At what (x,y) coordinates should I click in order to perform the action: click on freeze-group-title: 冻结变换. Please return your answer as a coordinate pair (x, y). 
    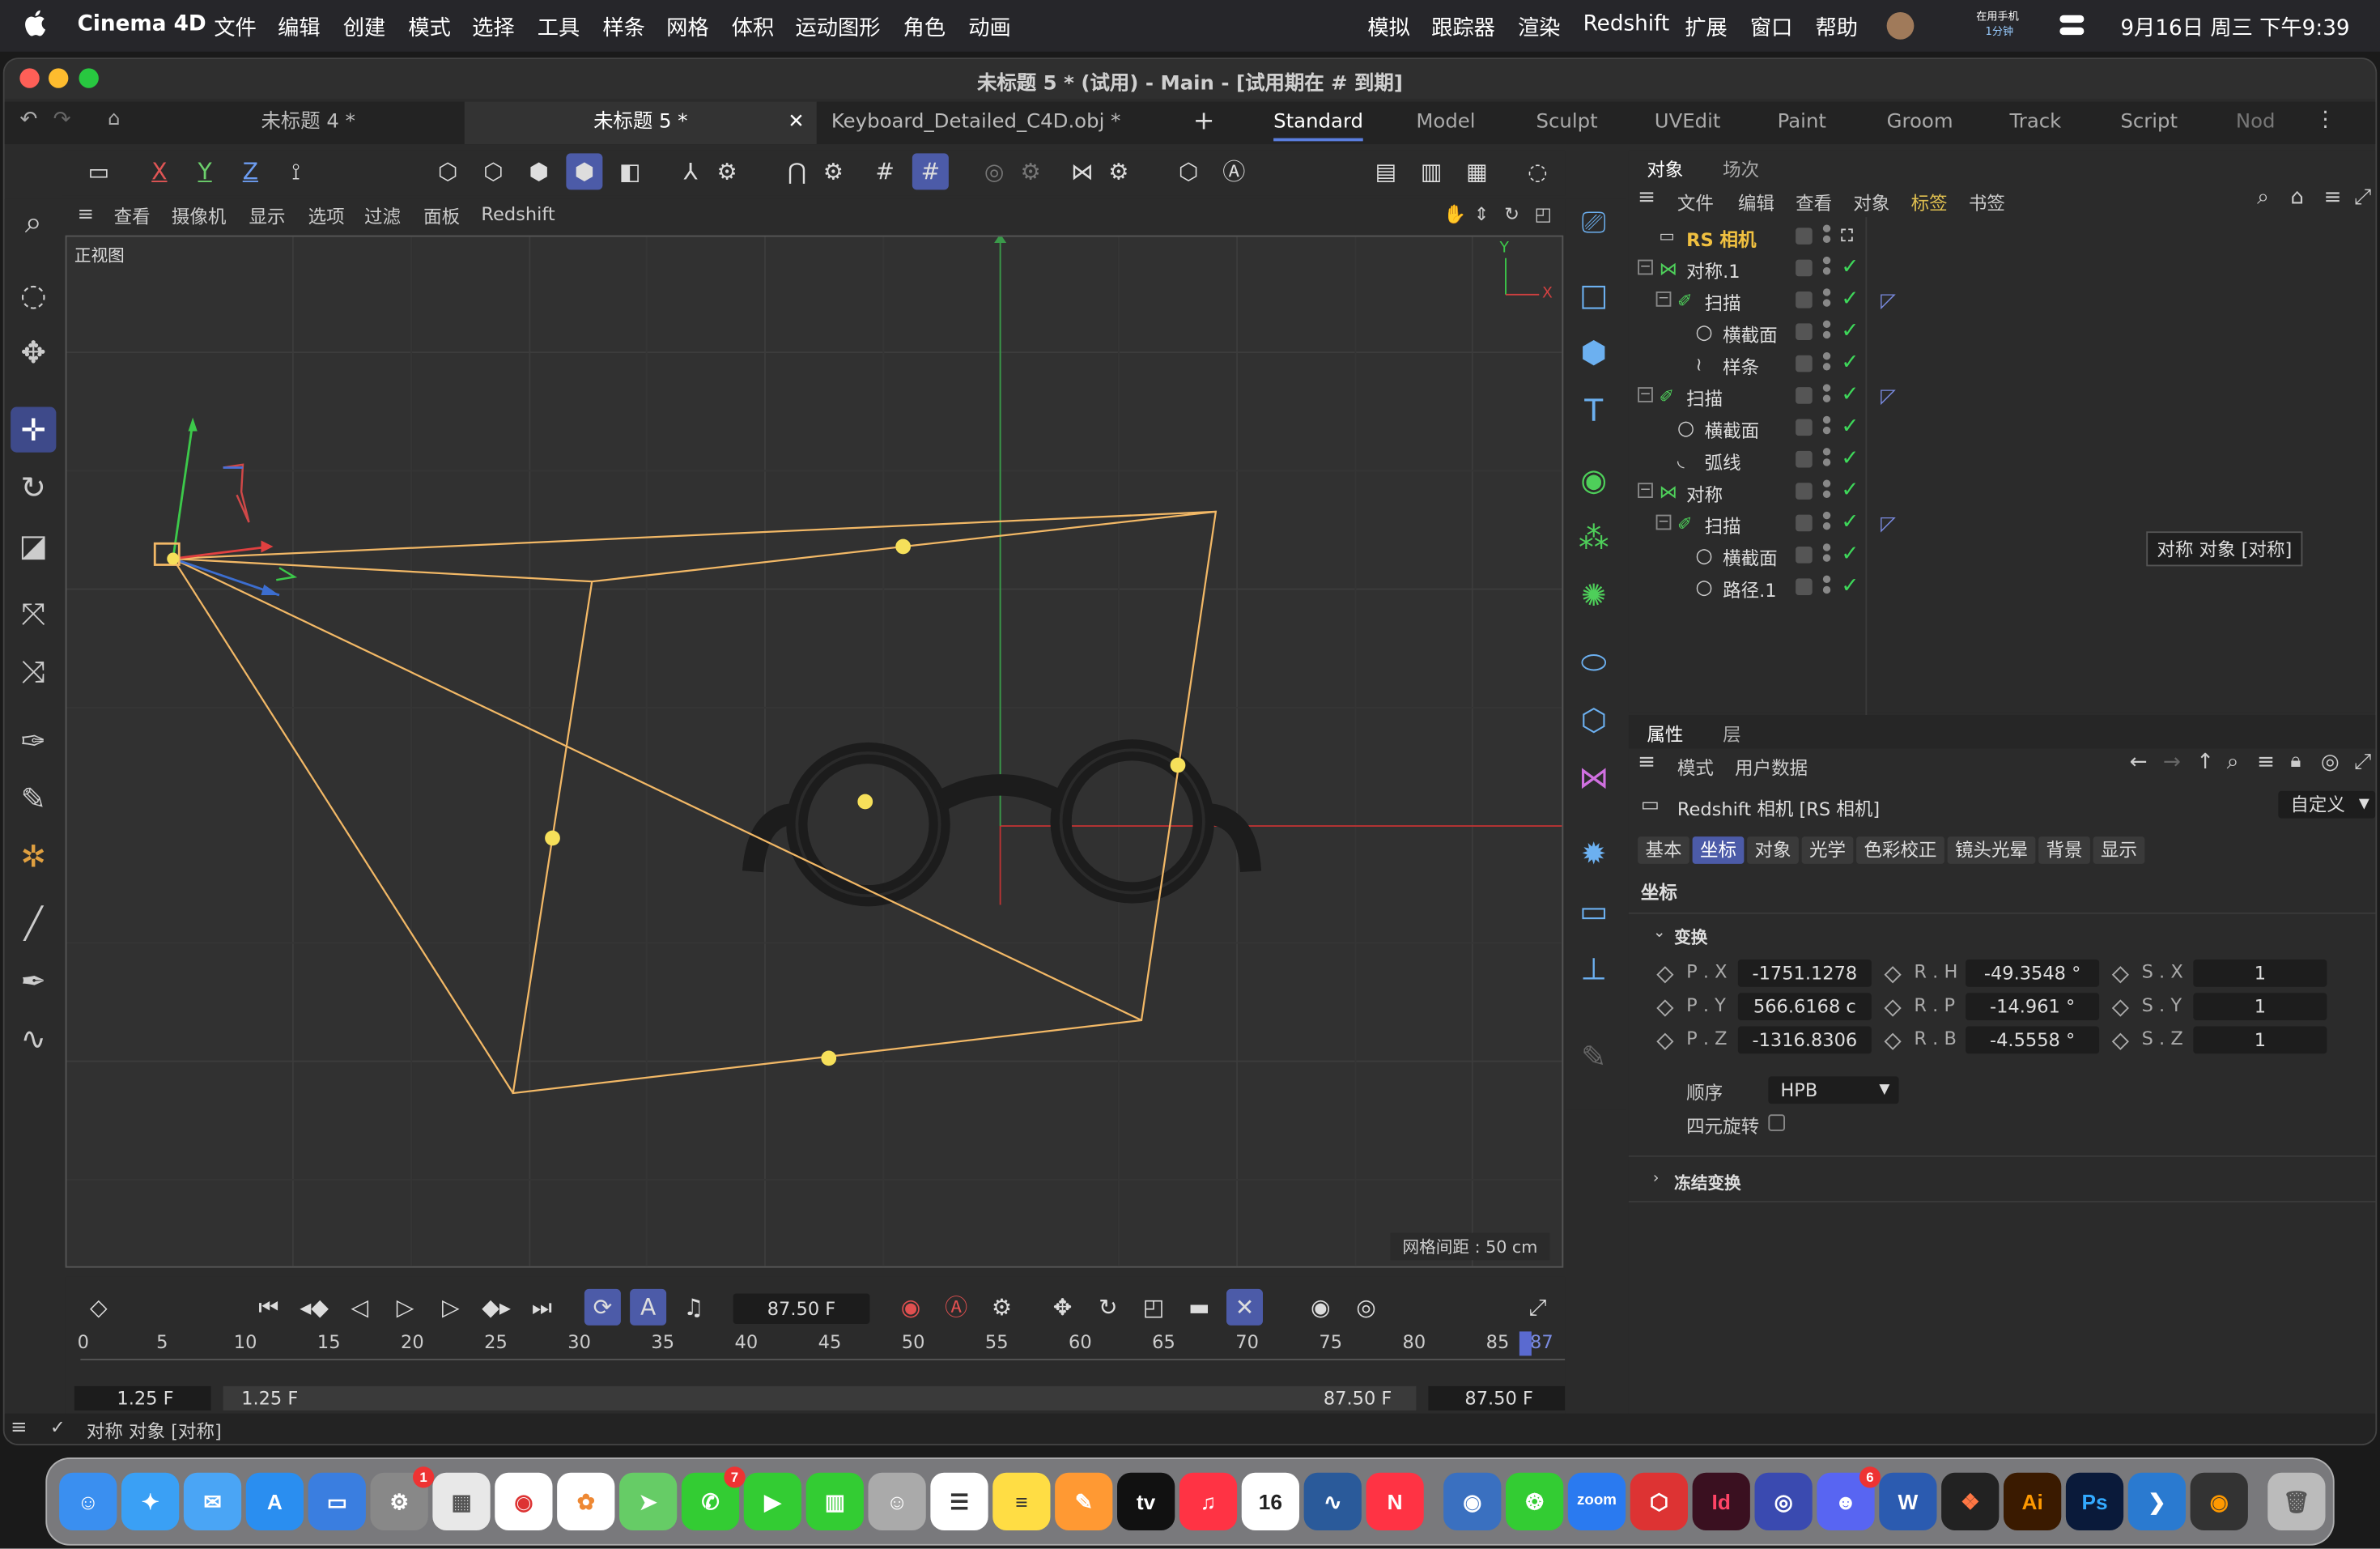
    Looking at the image, I should click on (1708, 1183).